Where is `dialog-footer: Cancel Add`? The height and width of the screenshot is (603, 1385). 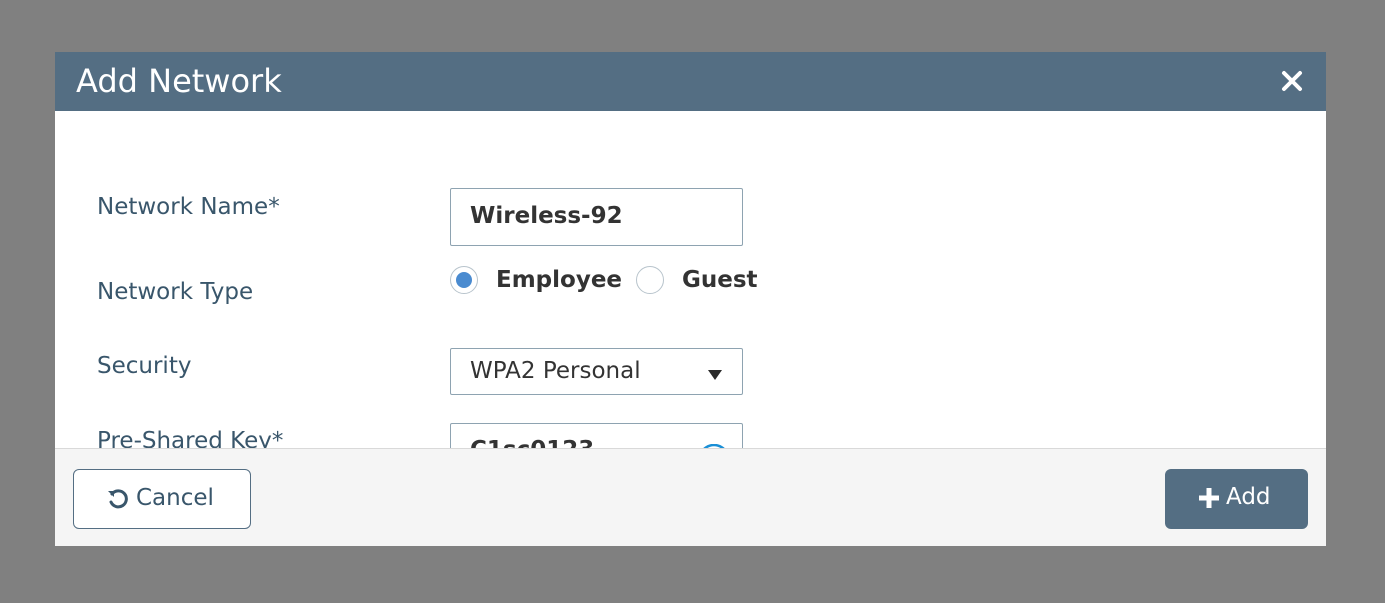
dialog-footer: Cancel Add is located at coordinates (690, 497).